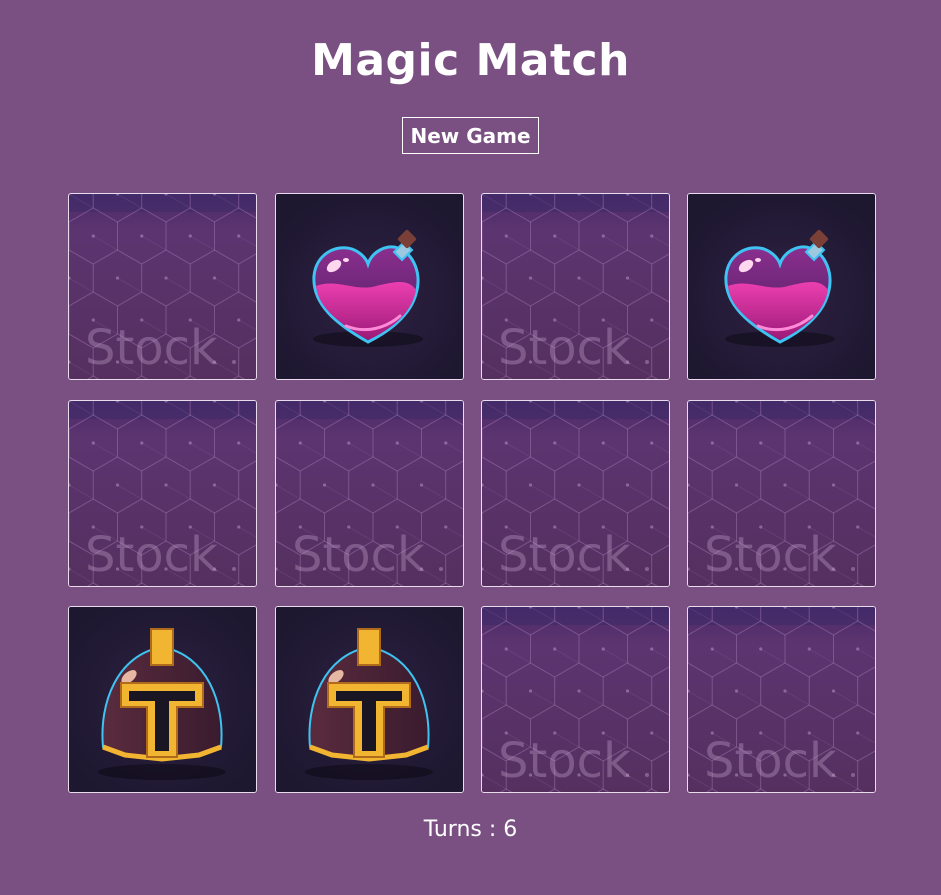  I want to click on new-game-button: New Game, so click(470, 135).